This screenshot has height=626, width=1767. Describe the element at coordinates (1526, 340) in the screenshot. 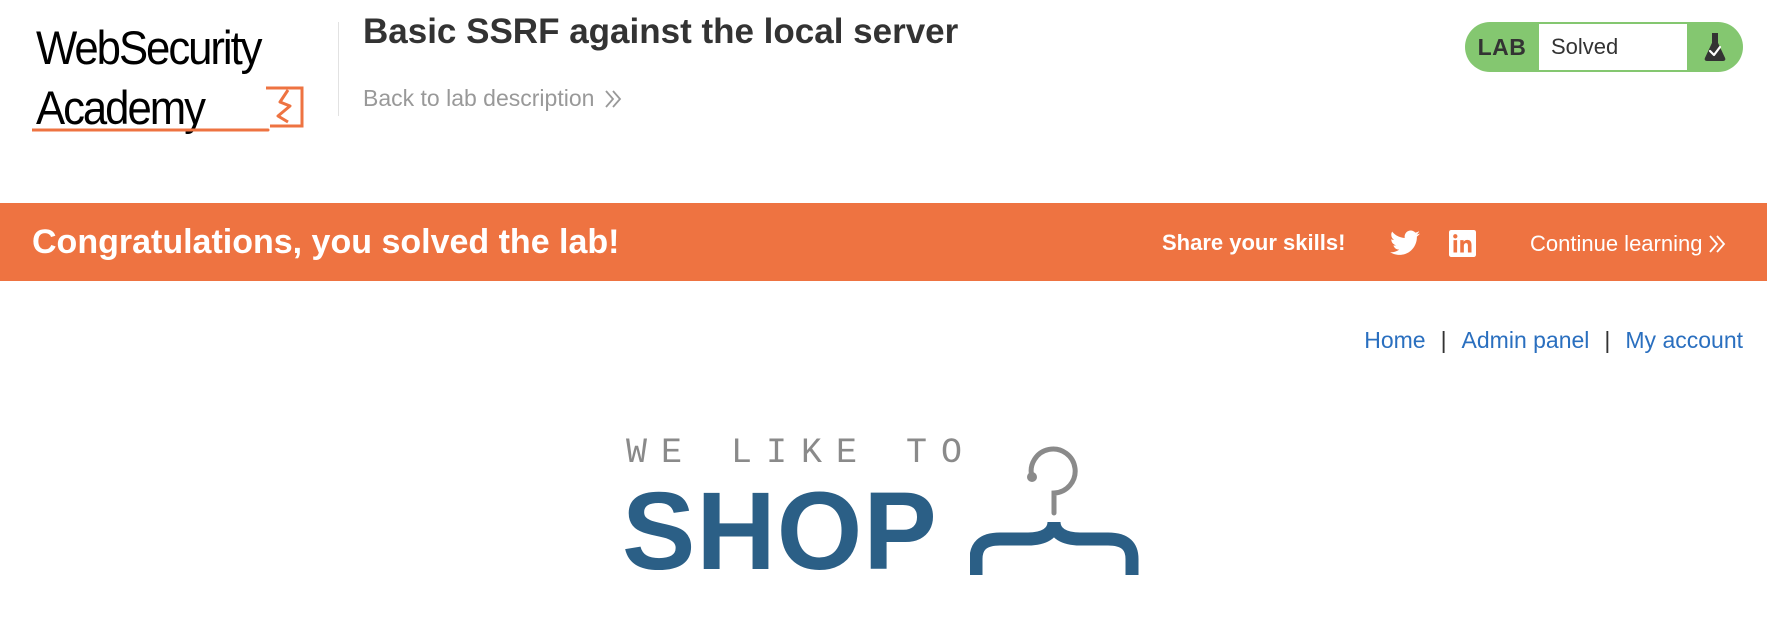

I see `nav-link-admin-panel: Admin panel` at that location.